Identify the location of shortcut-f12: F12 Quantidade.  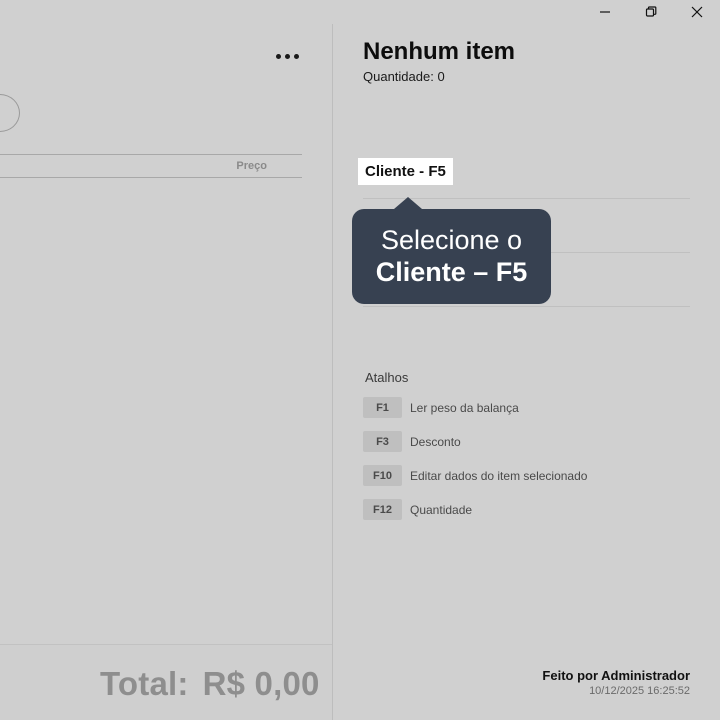
(417, 509).